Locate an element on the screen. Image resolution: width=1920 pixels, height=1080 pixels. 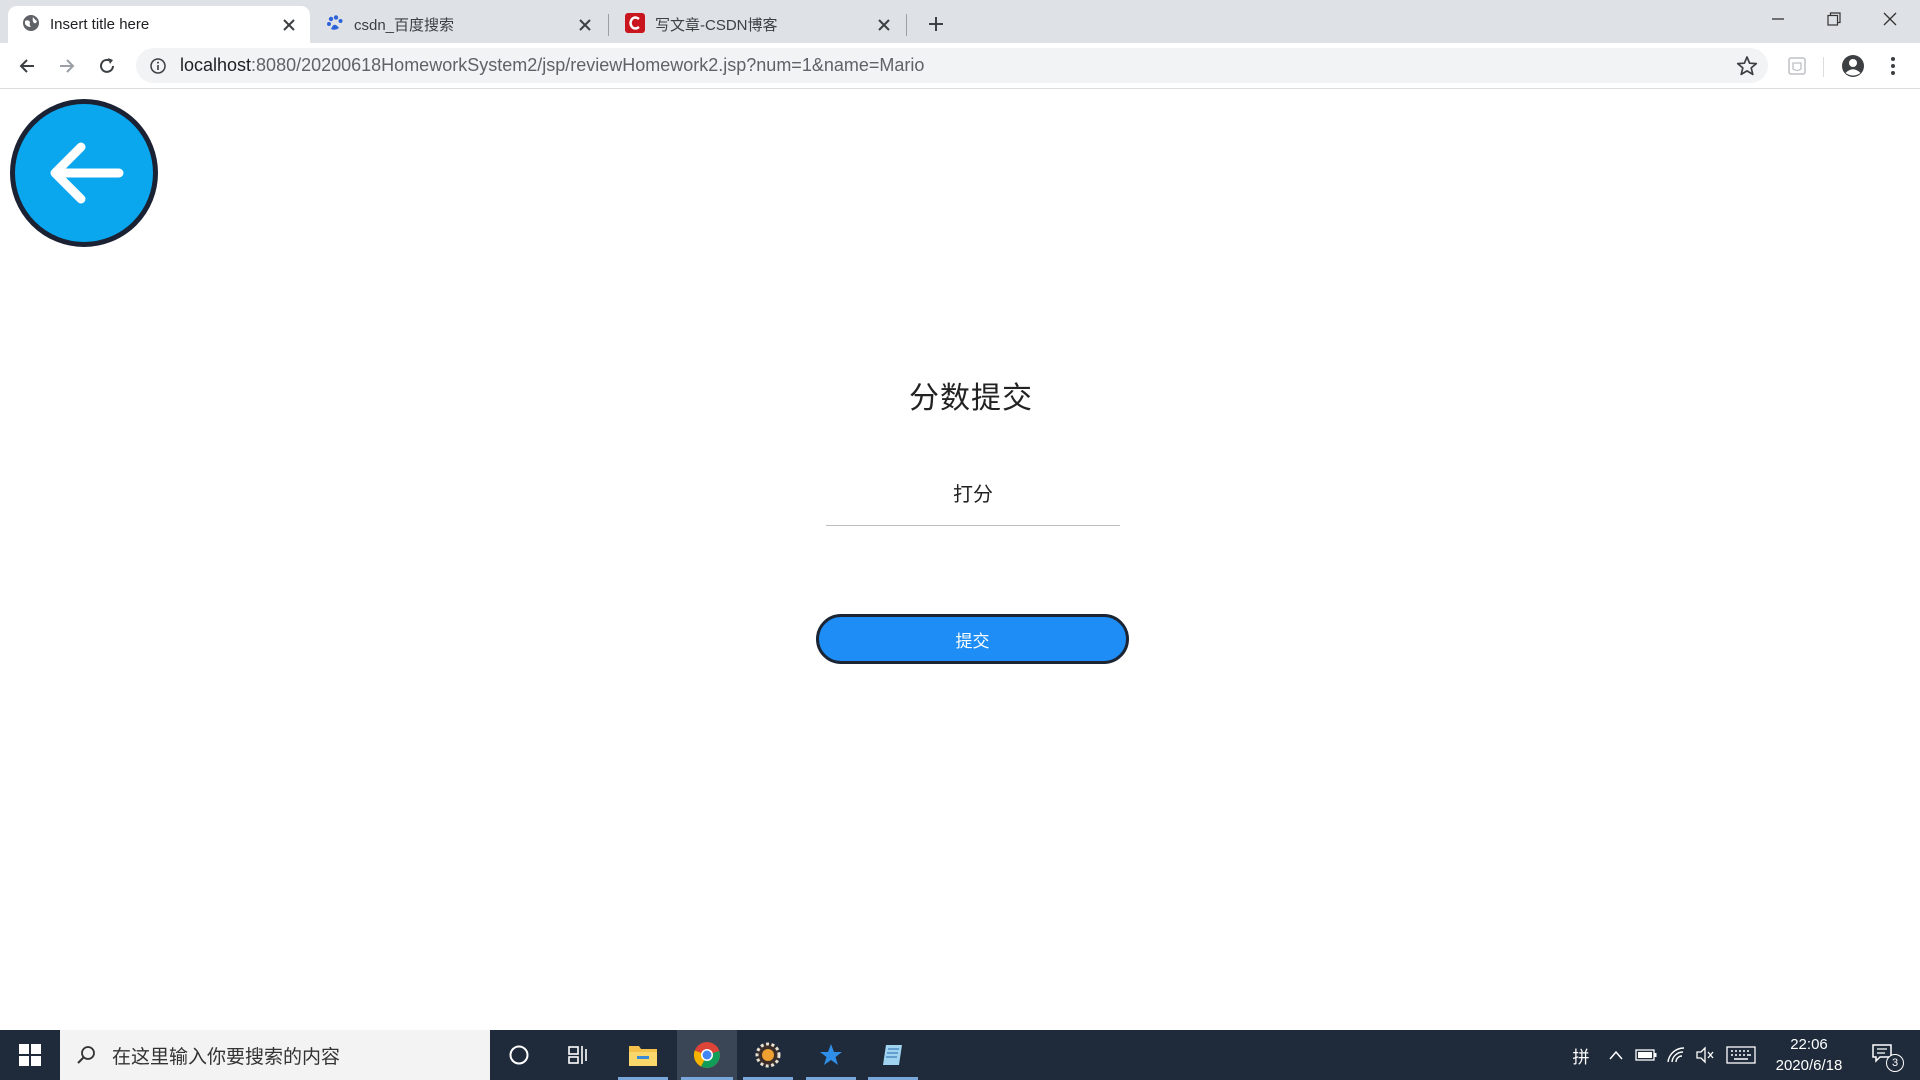
file-explorer-button is located at coordinates (643, 1055).